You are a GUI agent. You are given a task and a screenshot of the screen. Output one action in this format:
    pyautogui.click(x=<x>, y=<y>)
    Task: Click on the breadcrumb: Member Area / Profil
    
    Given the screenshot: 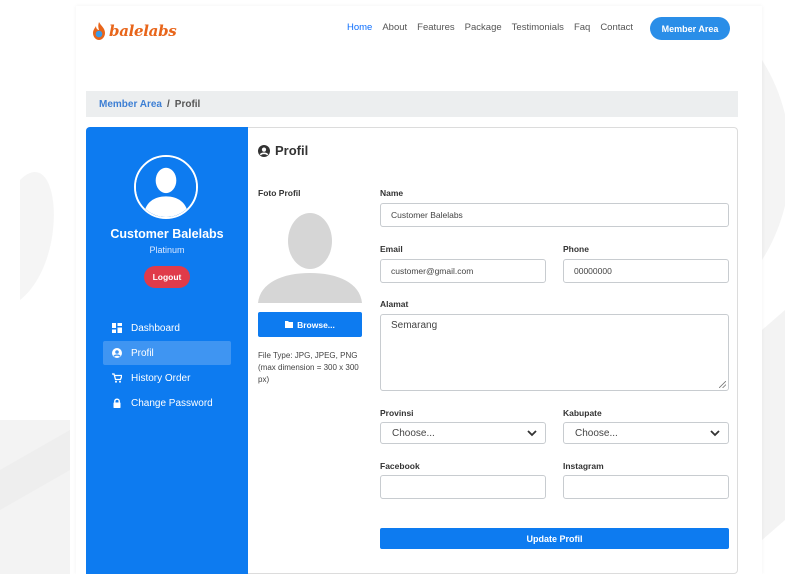 What is the action you would take?
    pyautogui.click(x=412, y=104)
    